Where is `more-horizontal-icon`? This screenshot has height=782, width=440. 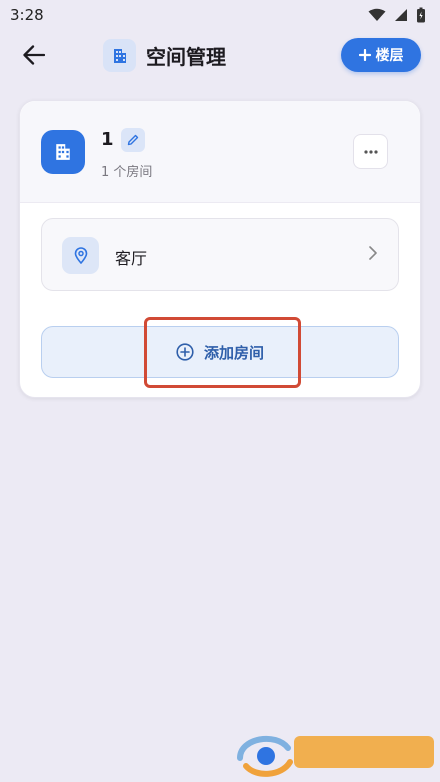
more-horizontal-icon is located at coordinates (370, 151).